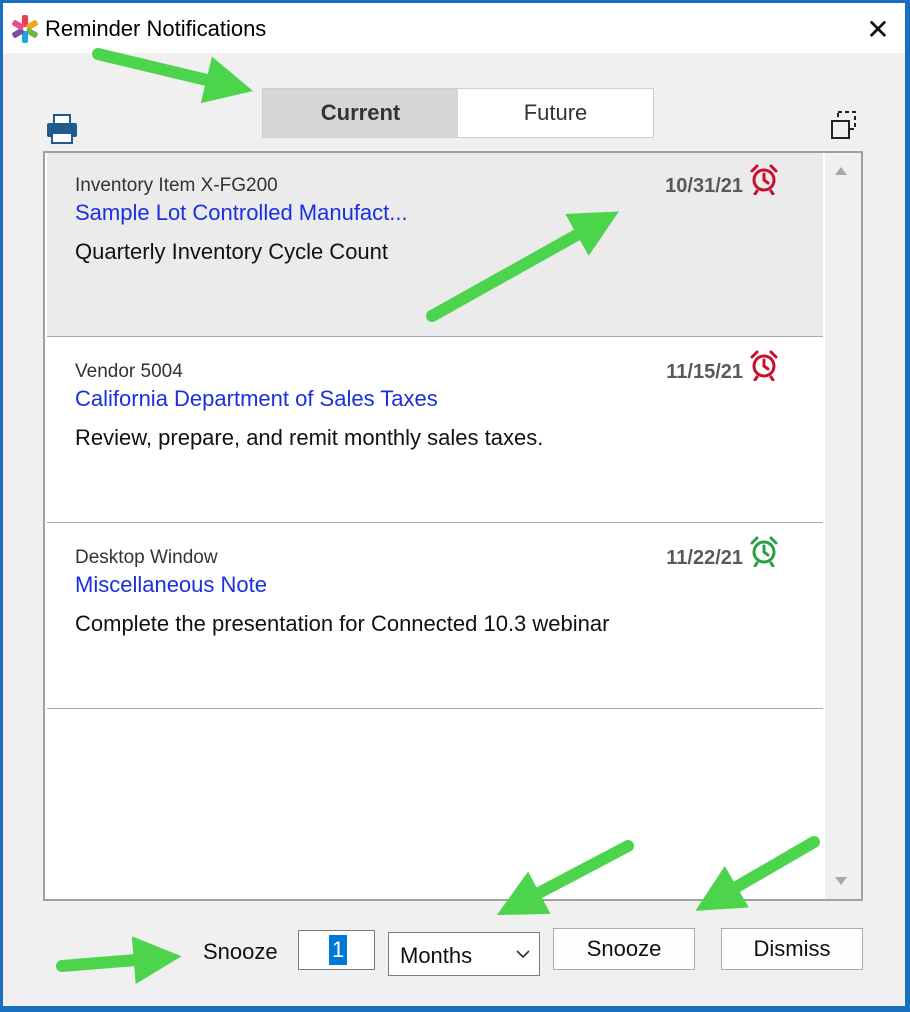 Image resolution: width=910 pixels, height=1012 pixels. What do you see at coordinates (843, 526) in the screenshot?
I see `vertical-scrollbar` at bounding box center [843, 526].